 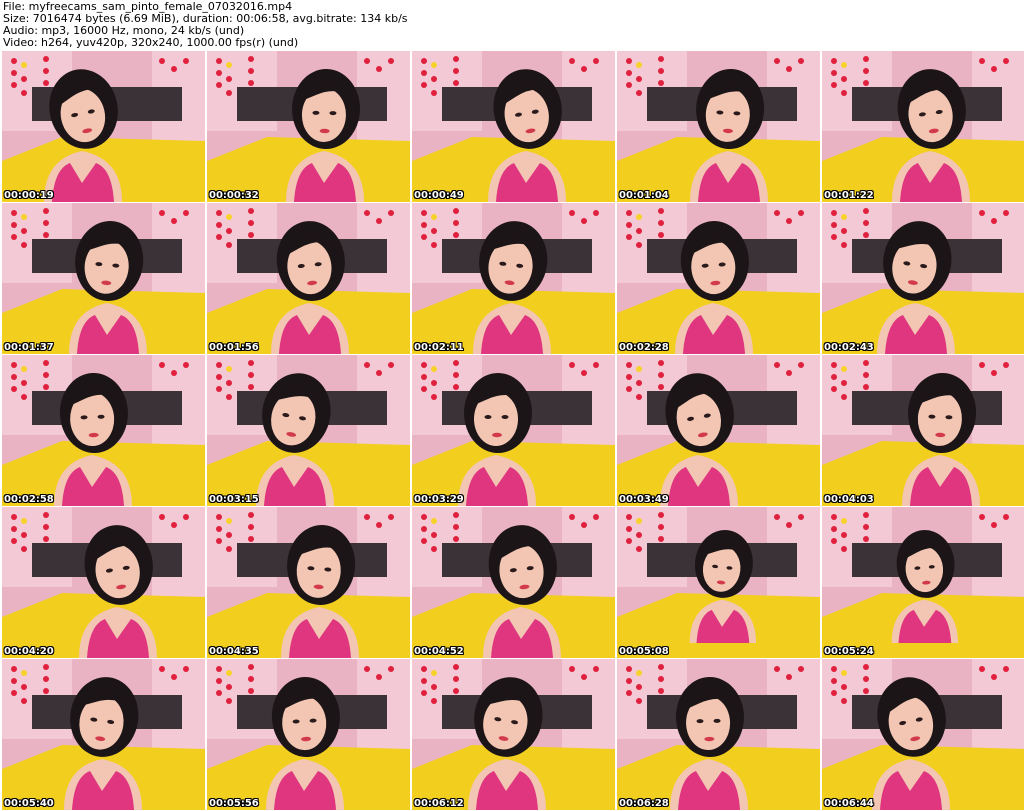 I want to click on video-thumbnail: 00:04:52, so click(x=513, y=582).